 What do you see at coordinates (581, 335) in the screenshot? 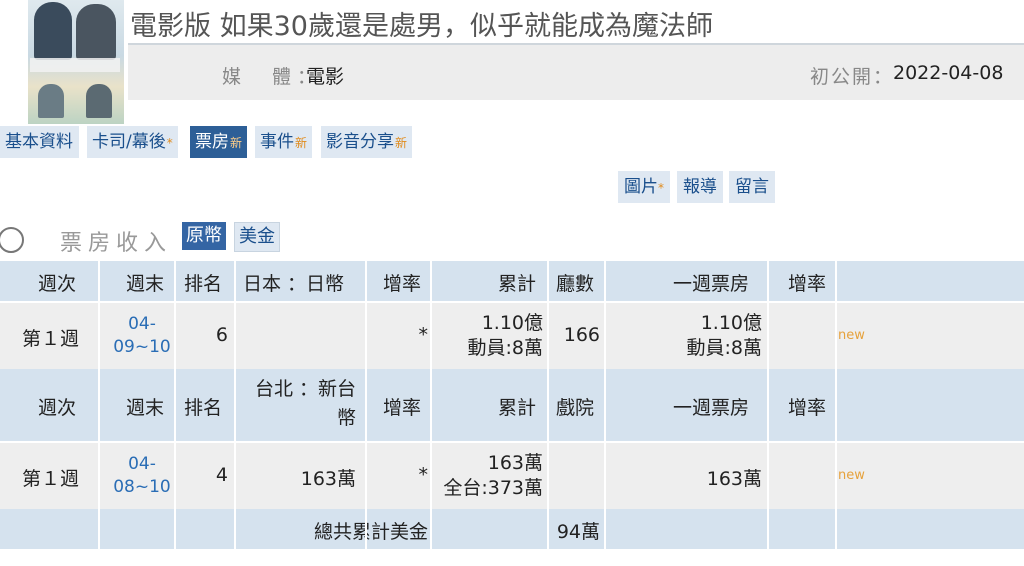
I see `screens-cell: 166` at bounding box center [581, 335].